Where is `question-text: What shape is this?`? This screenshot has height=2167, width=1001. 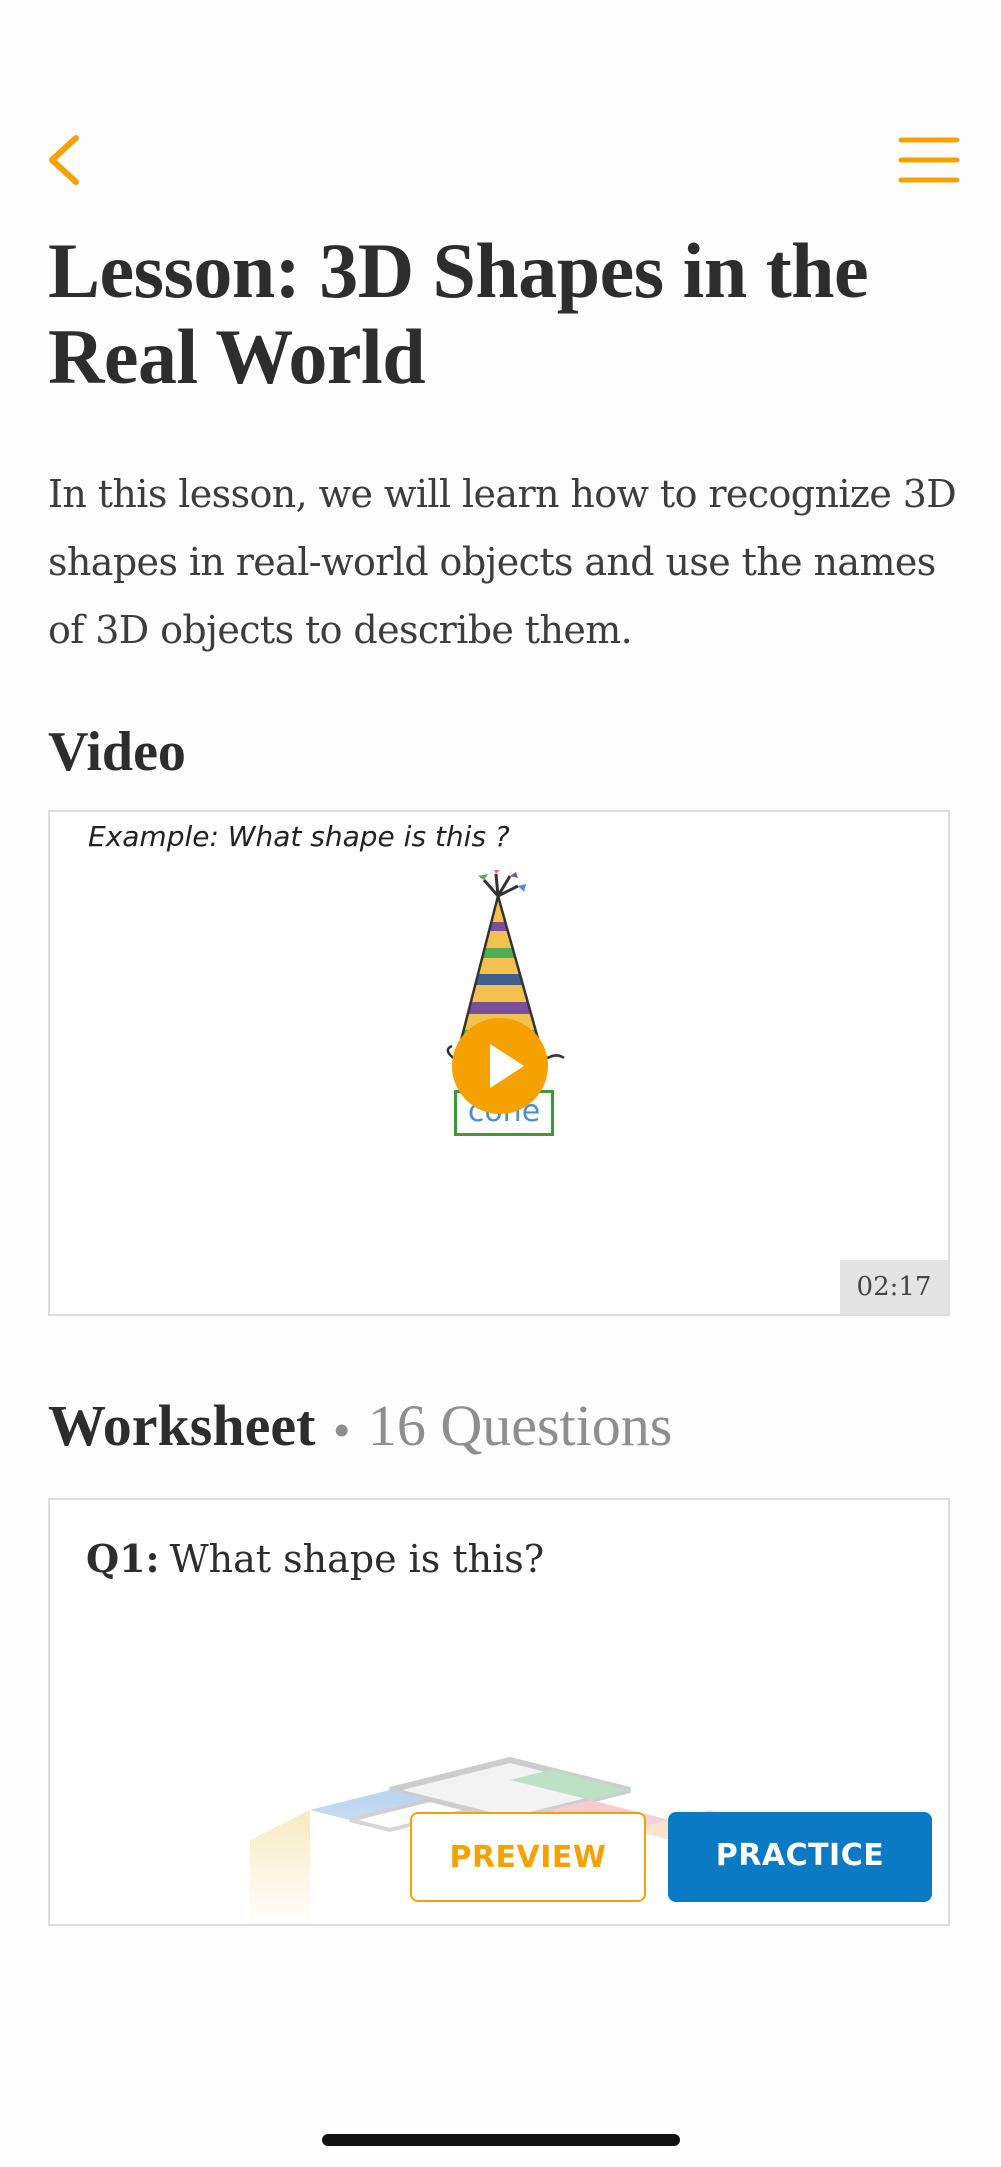 question-text: What shape is this? is located at coordinates (357, 1559).